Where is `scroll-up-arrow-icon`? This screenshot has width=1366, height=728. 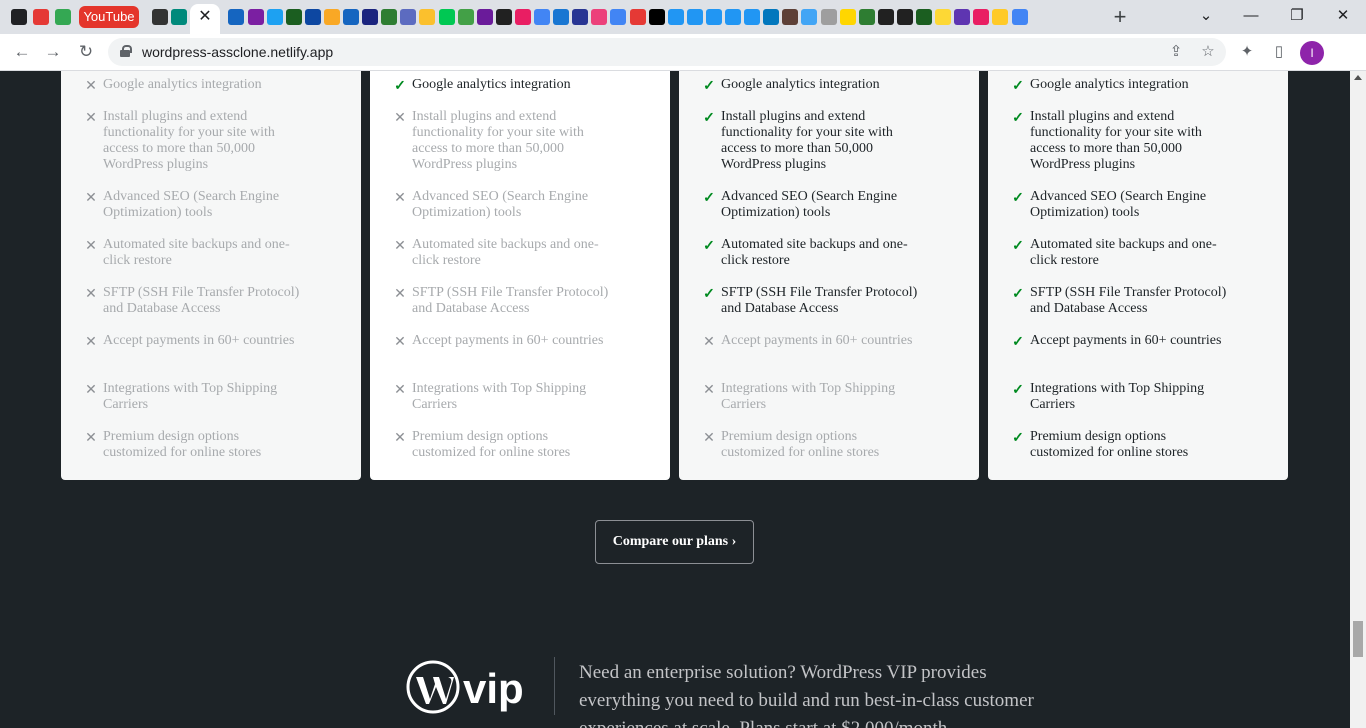 scroll-up-arrow-icon is located at coordinates (1358, 77).